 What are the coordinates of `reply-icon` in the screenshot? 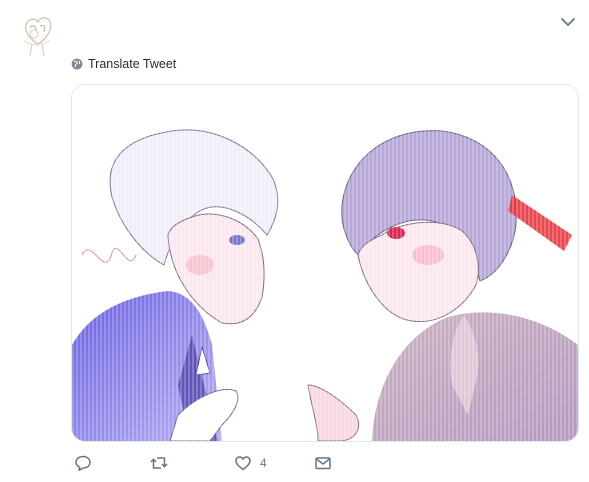 It's located at (83, 463).